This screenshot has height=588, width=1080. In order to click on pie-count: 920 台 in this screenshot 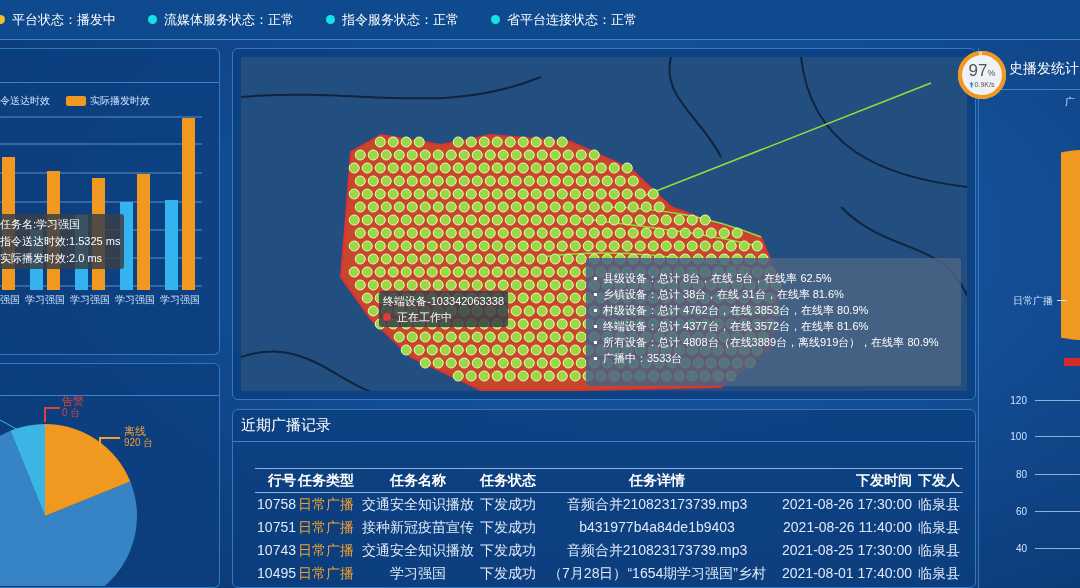, I will do `click(139, 442)`.